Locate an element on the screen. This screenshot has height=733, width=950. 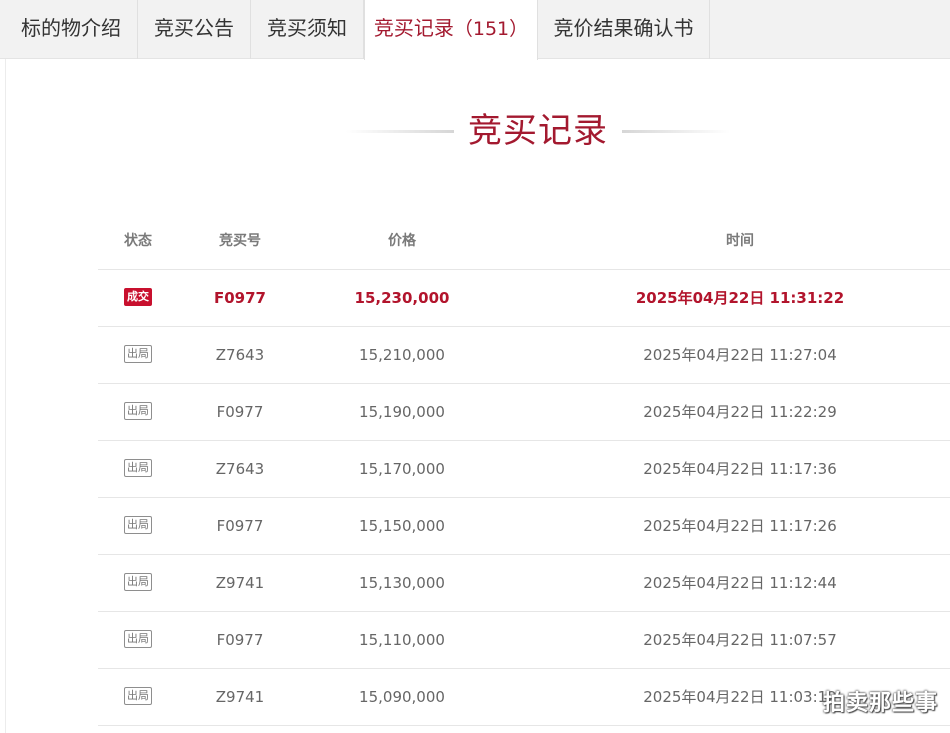
table-row: 出局 F0977 15,150,000 2025年04月22日 11:17:26 is located at coordinates (524, 526).